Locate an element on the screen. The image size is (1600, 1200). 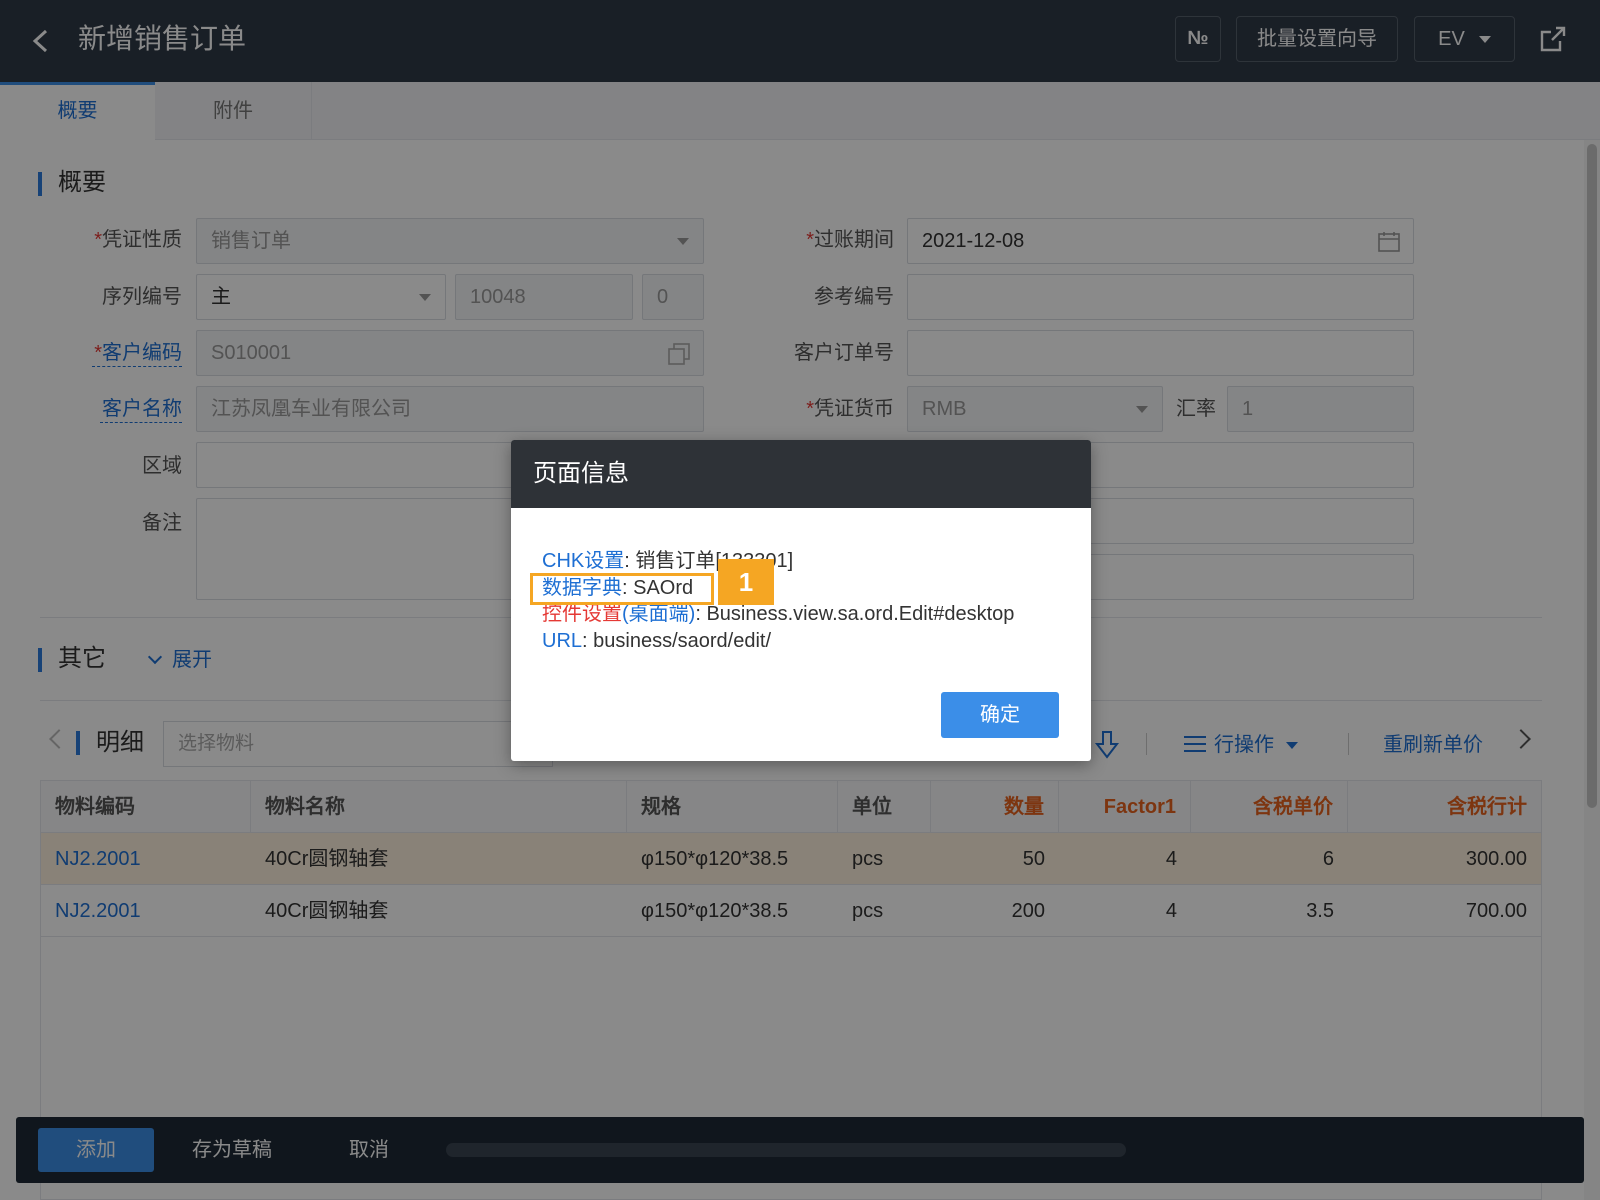
confirm-button: 确定 is located at coordinates (1000, 715).